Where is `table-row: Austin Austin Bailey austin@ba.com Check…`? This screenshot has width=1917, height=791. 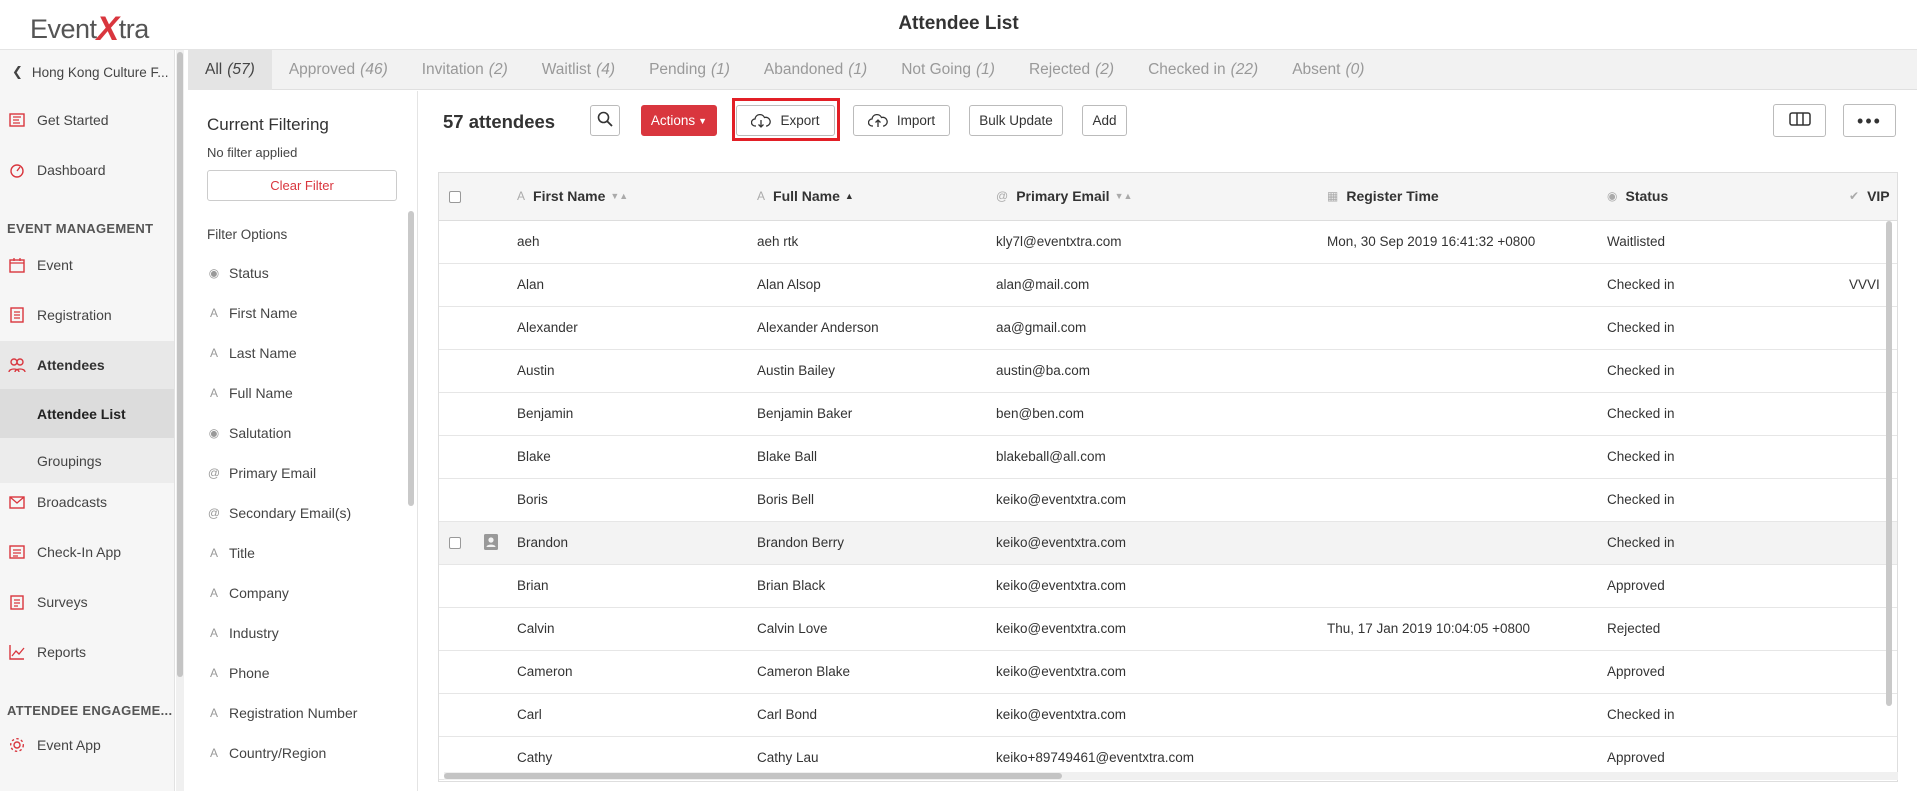
table-row: Austin Austin Bailey austin@ba.com Check… is located at coordinates (1168, 371).